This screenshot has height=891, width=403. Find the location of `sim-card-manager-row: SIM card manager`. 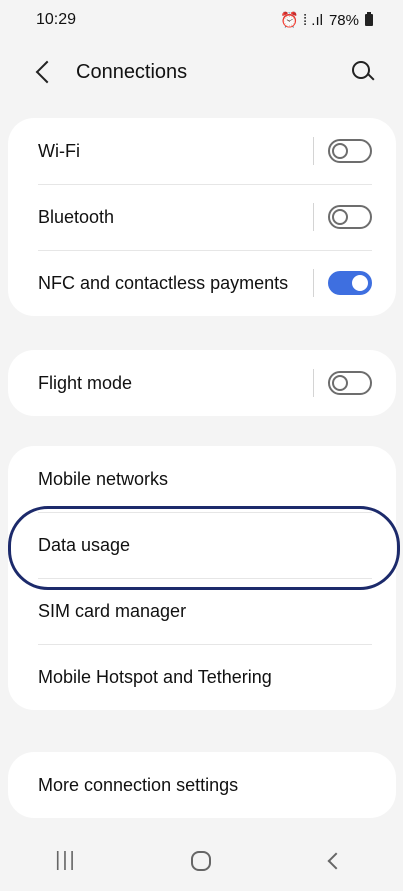

sim-card-manager-row: SIM card manager is located at coordinates (202, 611).